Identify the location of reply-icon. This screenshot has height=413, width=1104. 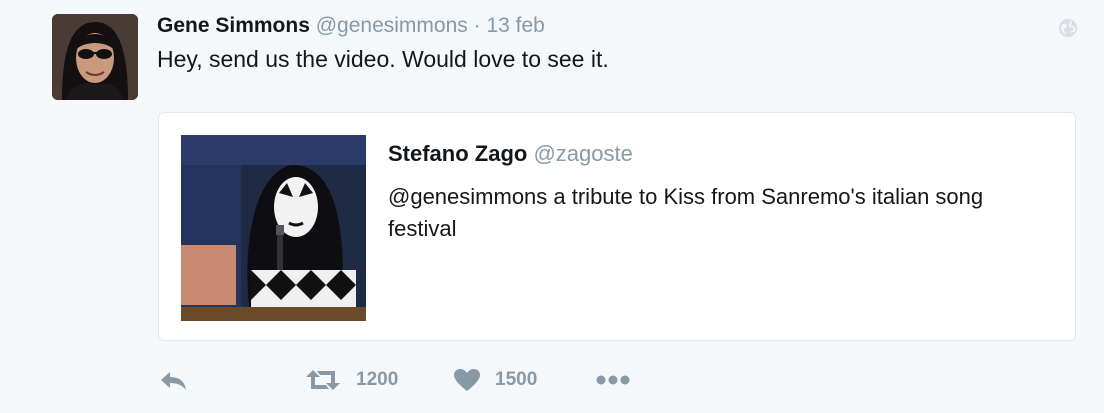
(173, 381).